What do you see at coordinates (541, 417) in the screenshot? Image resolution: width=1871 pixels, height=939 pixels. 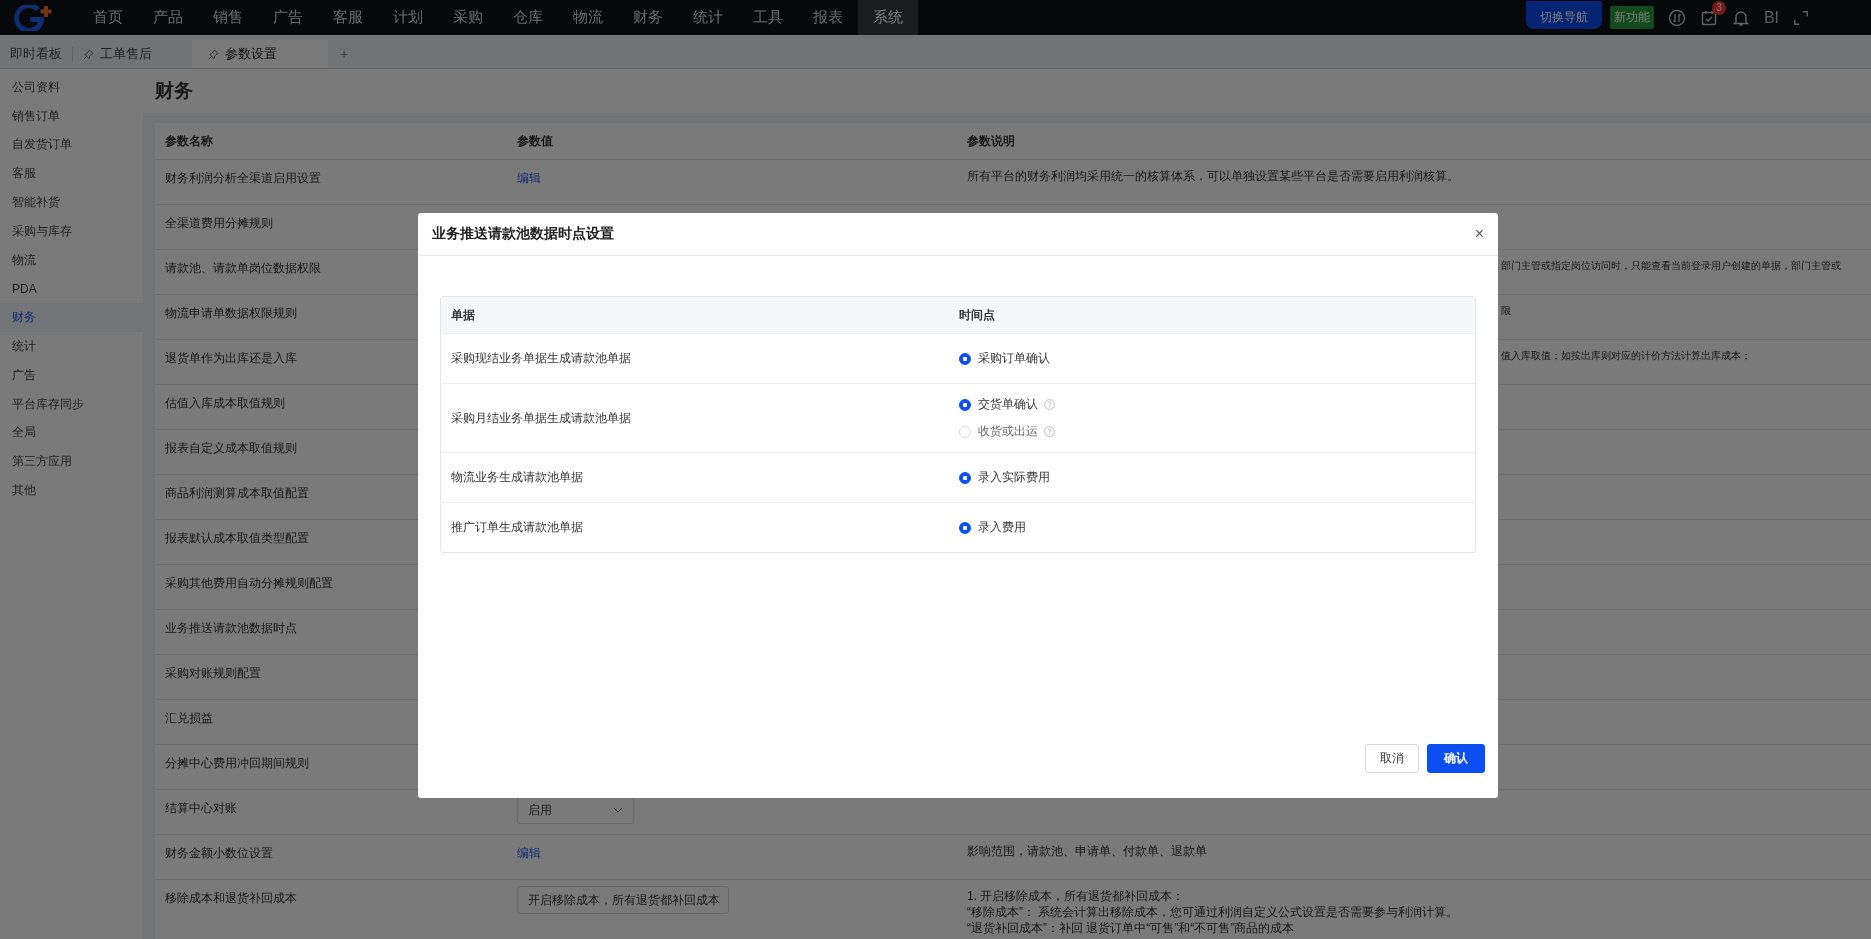 I see `document-type: 采购月结业务单据生成请款池单据` at bounding box center [541, 417].